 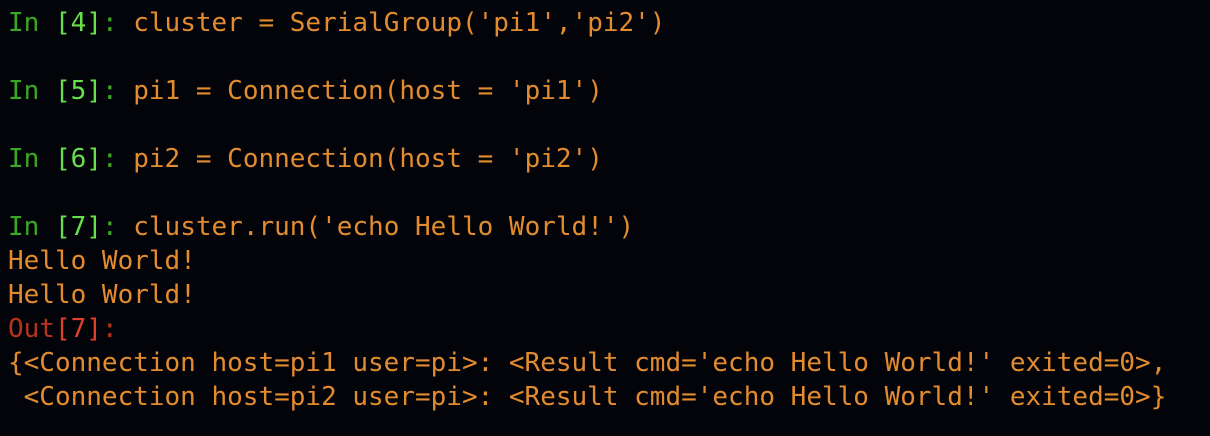 What do you see at coordinates (31, 329) in the screenshot?
I see `out-prompt-label: Out` at bounding box center [31, 329].